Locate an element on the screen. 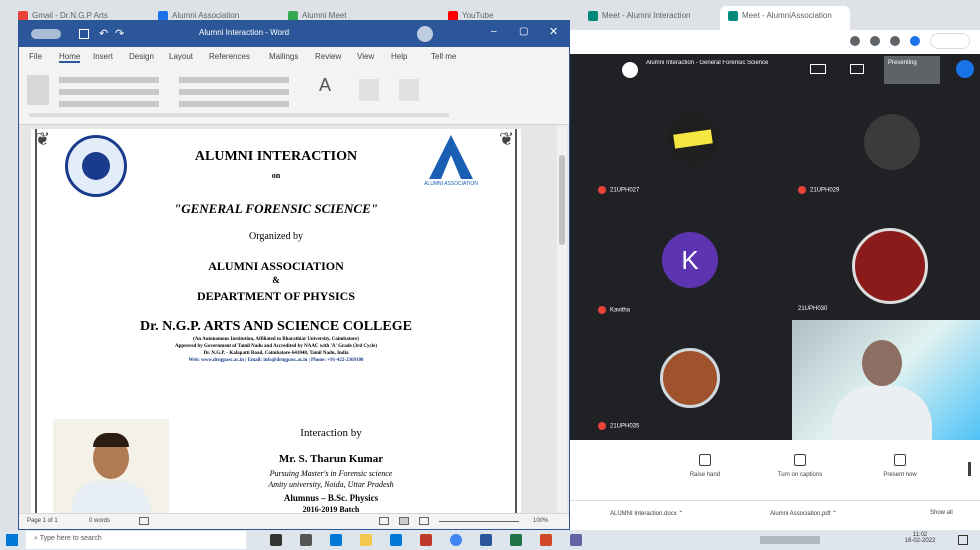 The height and width of the screenshot is (550, 980). participant-tile: 21UPH030 is located at coordinates (885, 270).